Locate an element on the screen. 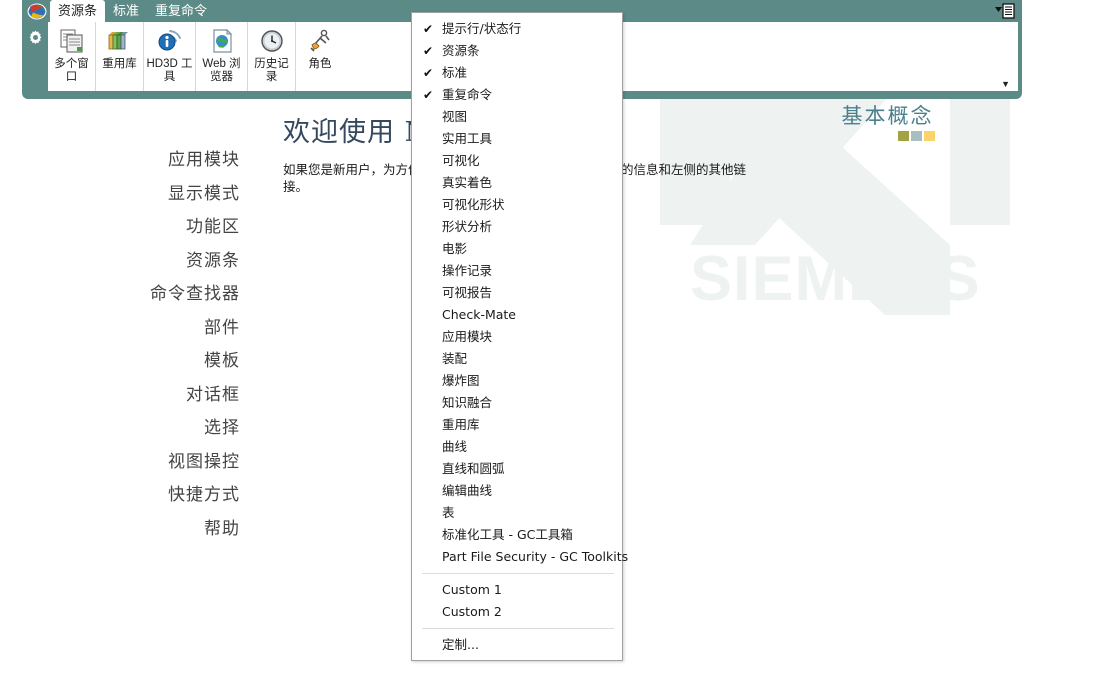 This screenshot has height=700, width=1098. menu-item: 表 is located at coordinates (517, 513).